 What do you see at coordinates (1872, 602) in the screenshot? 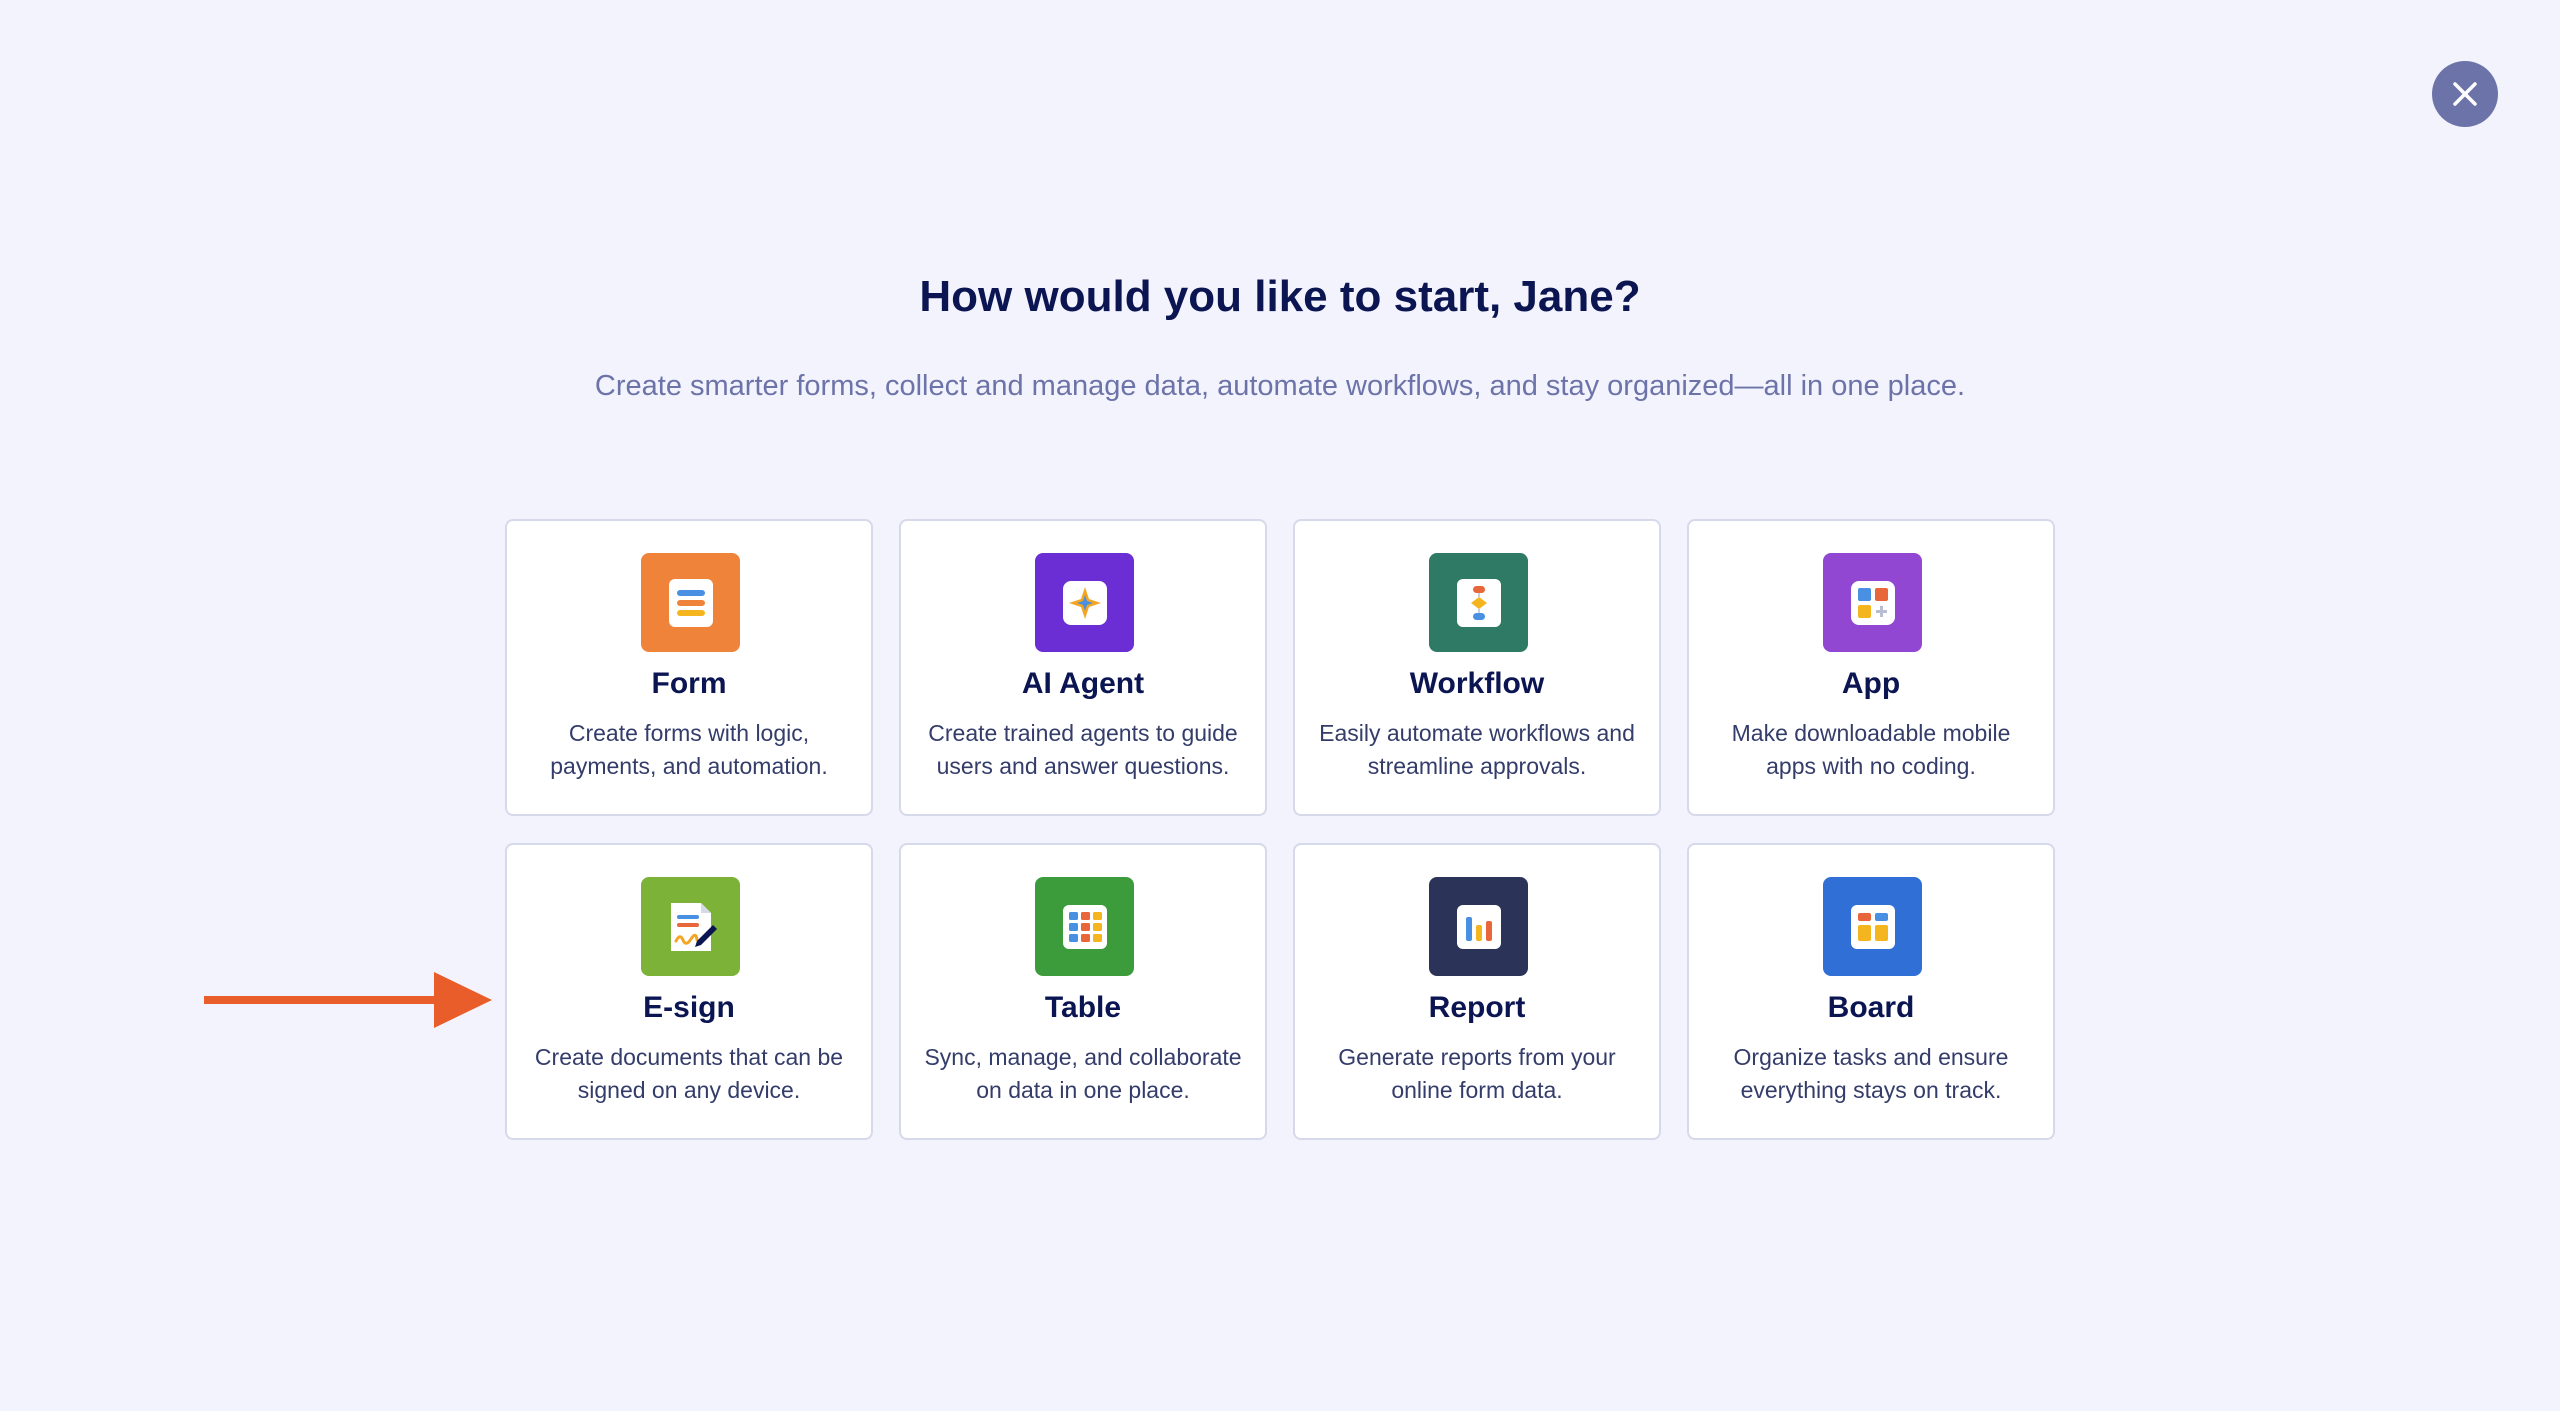
I see `app-icon` at bounding box center [1872, 602].